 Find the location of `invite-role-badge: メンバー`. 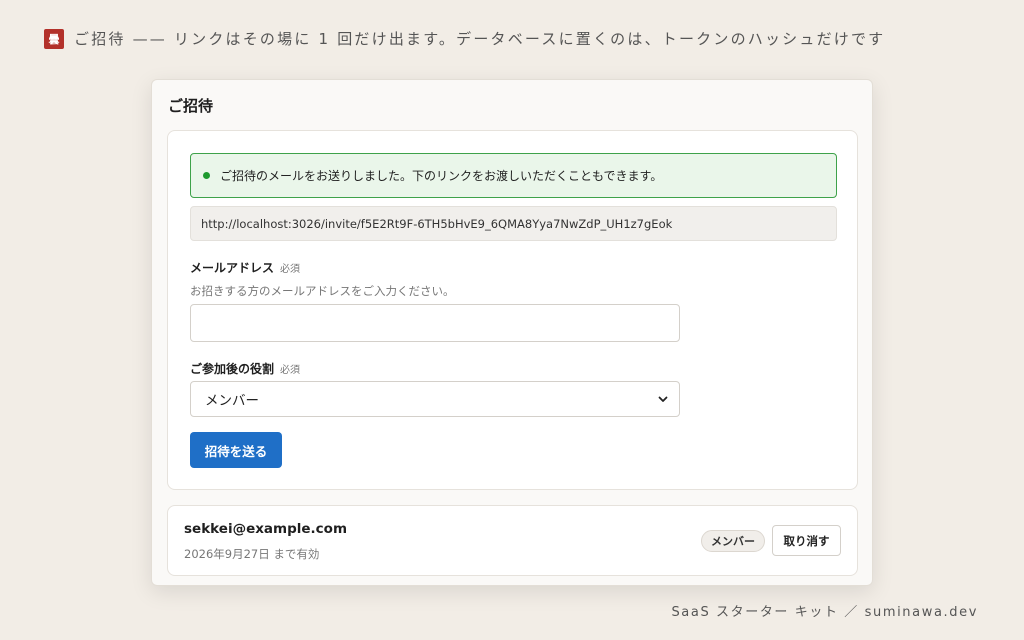

invite-role-badge: メンバー is located at coordinates (733, 541).